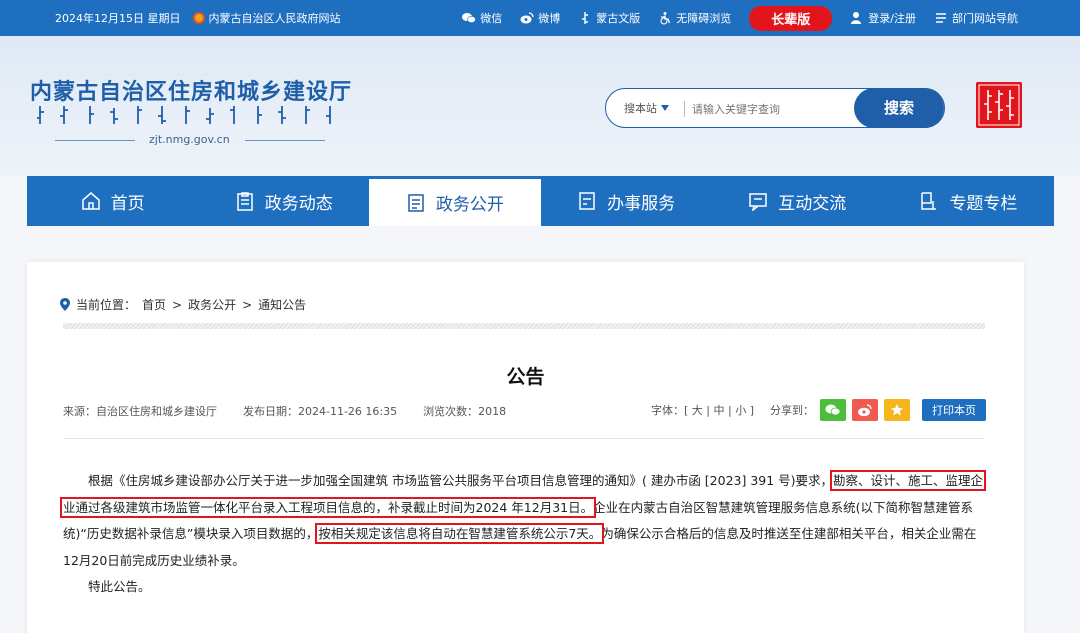 Image resolution: width=1080 pixels, height=633 pixels. Describe the element at coordinates (212, 304) in the screenshot. I see `breadcrumb-disclosure-link: 政务公开` at that location.